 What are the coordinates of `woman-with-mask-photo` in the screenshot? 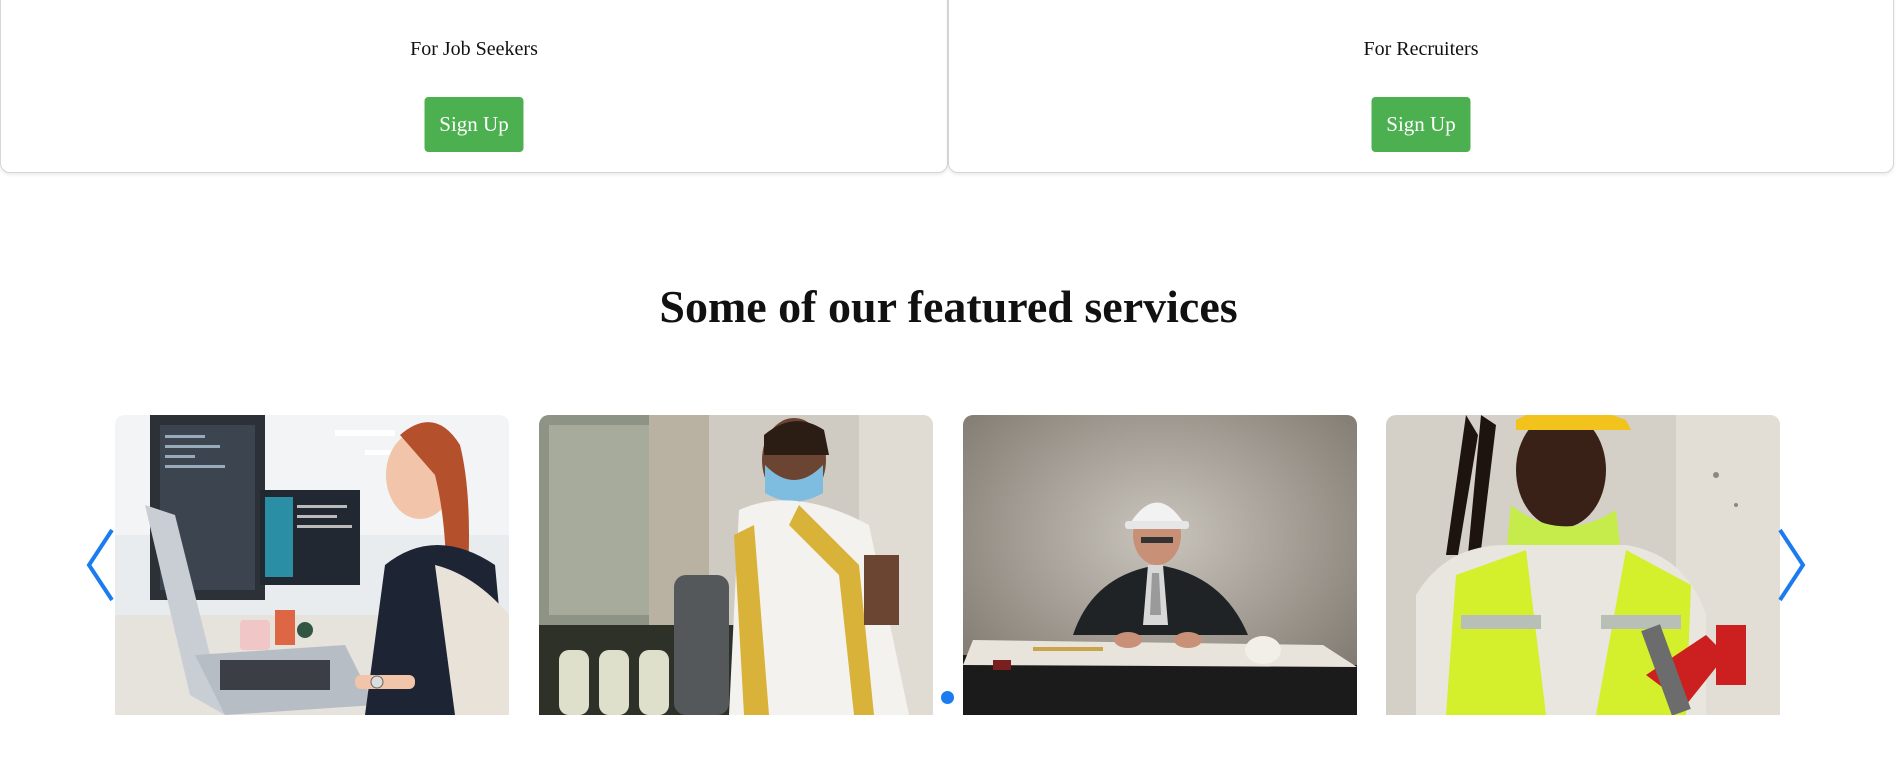 It's located at (736, 565).